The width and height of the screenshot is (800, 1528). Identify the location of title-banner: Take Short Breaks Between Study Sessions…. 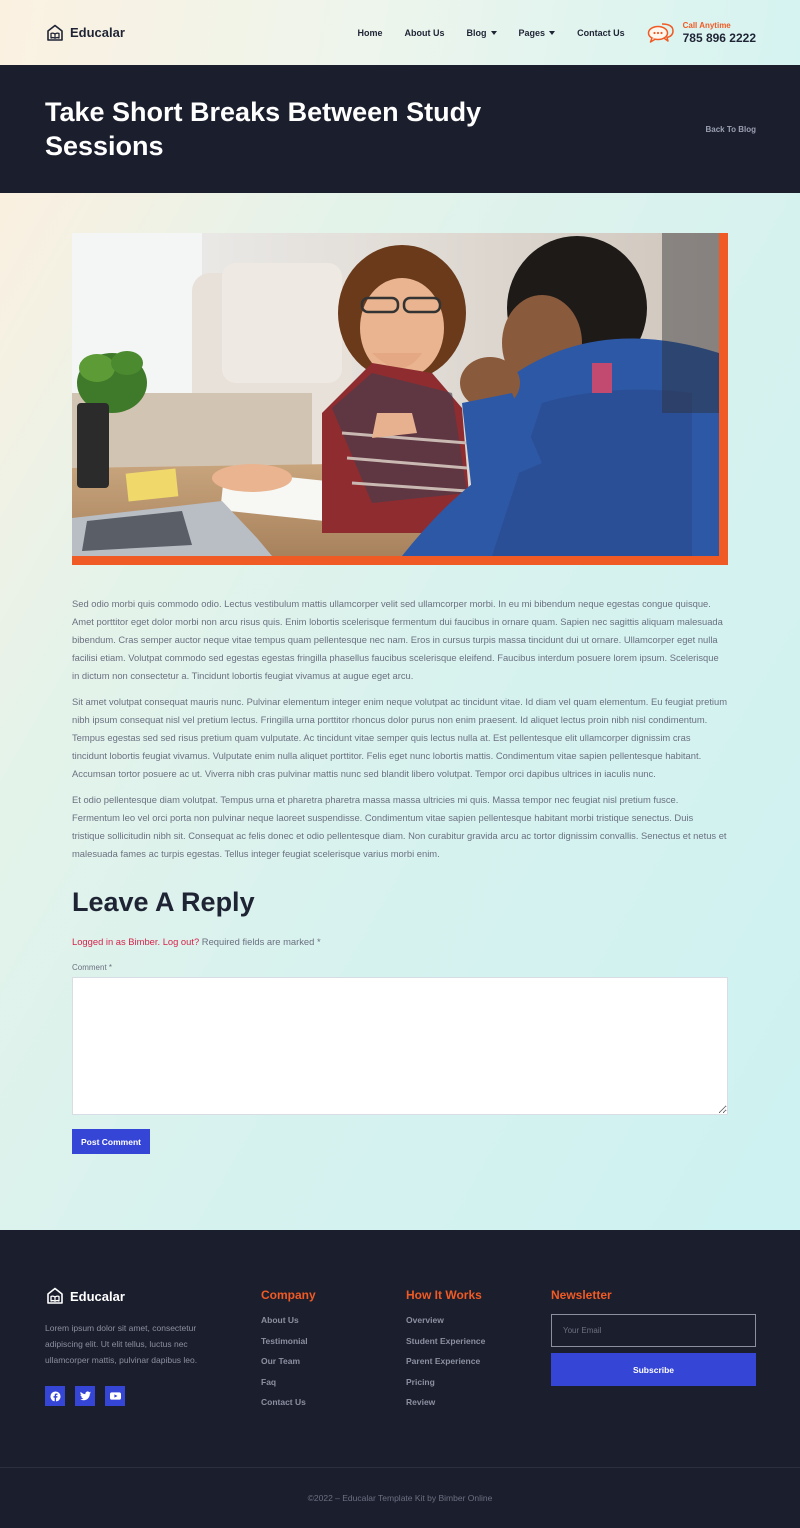
(400, 129).